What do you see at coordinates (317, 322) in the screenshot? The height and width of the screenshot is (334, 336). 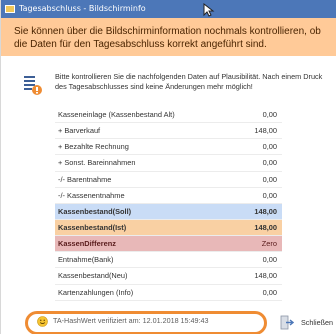 I see `close-button-label: Schließen` at bounding box center [317, 322].